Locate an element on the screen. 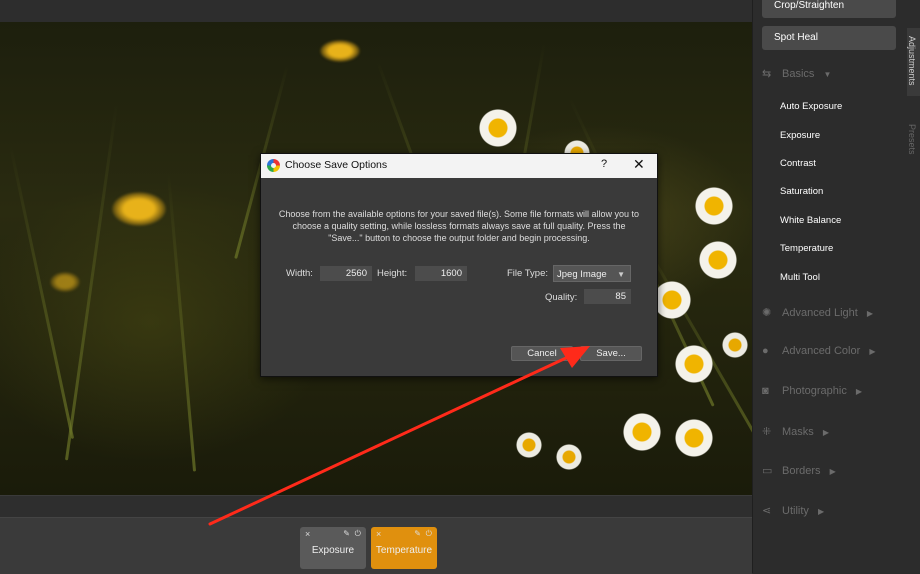 This screenshot has width=920, height=574. chip-exposure: × ✎ ⏻ Exposure is located at coordinates (333, 548).